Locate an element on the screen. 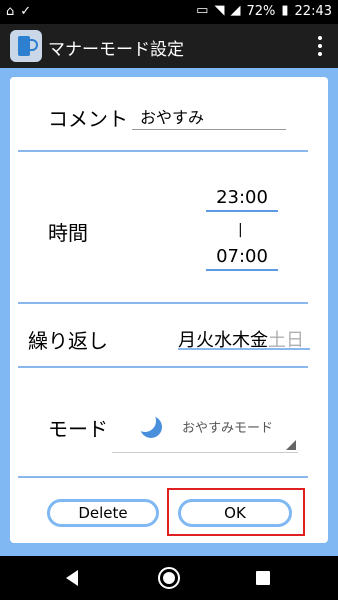  repeat-label: 繰り返し is located at coordinates (68, 341).